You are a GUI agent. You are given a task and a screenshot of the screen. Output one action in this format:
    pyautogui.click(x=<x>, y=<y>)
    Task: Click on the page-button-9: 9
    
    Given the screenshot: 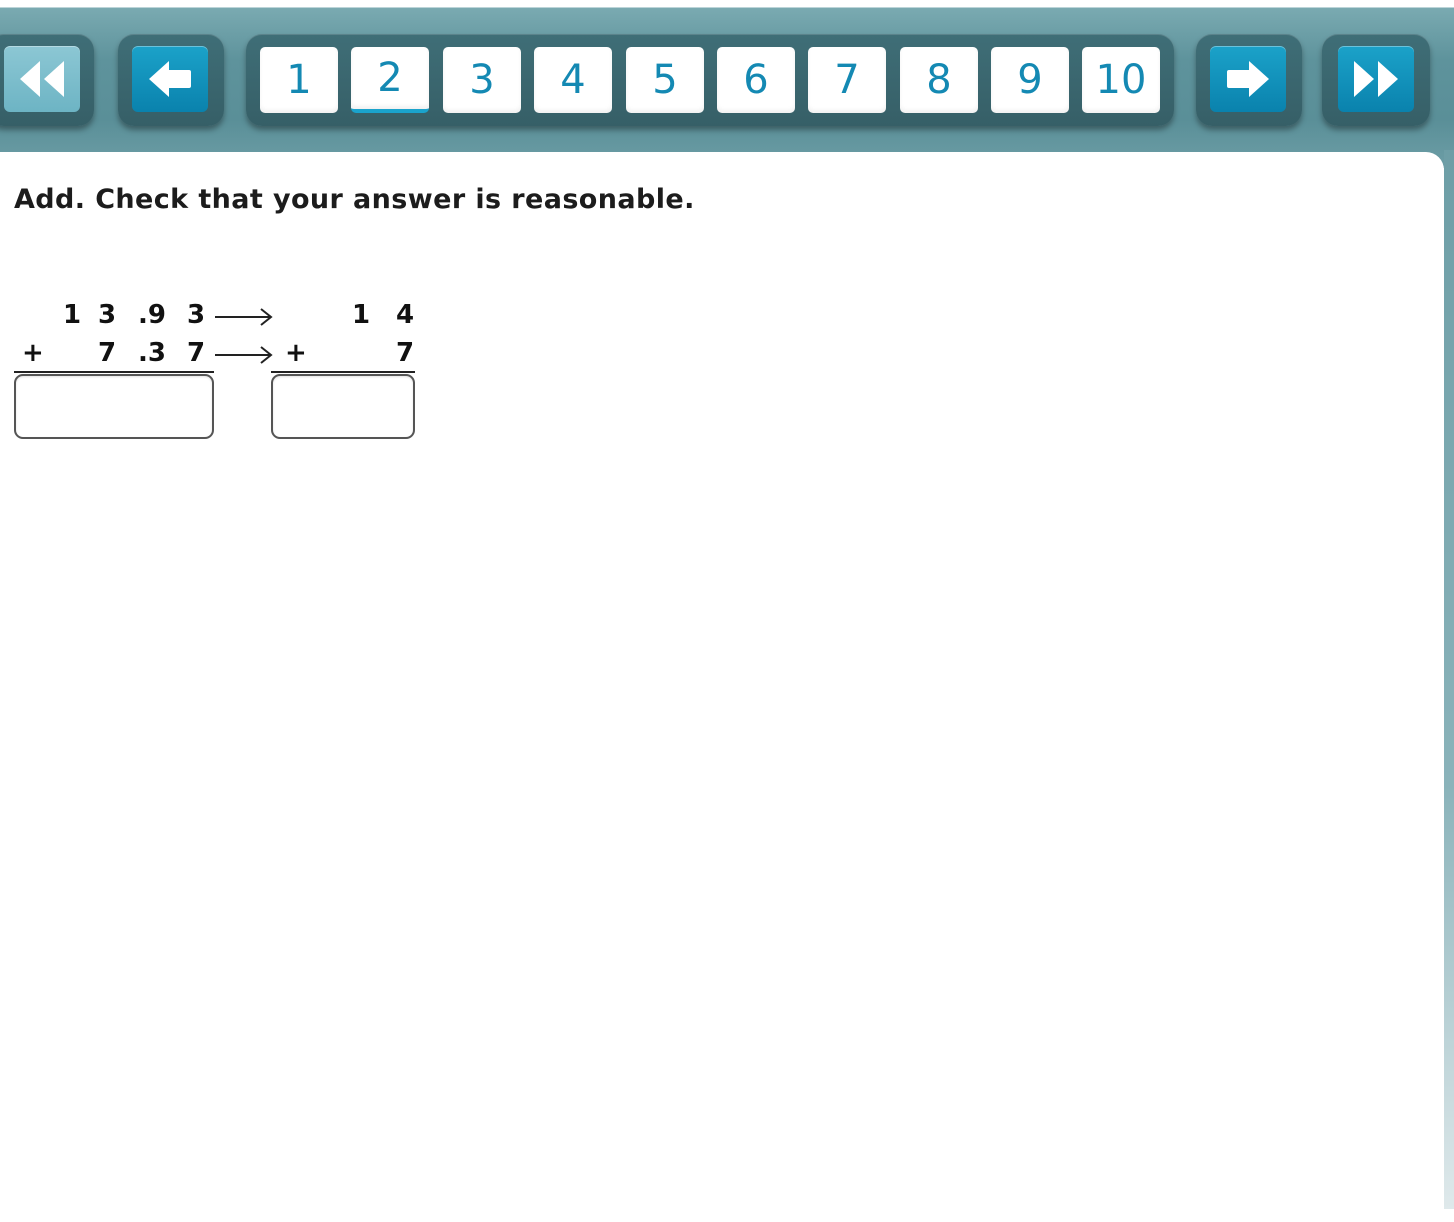 What is the action you would take?
    pyautogui.click(x=1030, y=80)
    